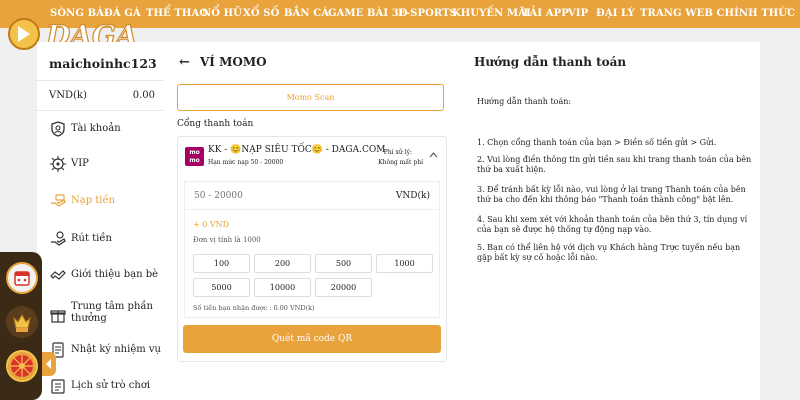  Describe the element at coordinates (491, 13) in the screenshot. I see `nav-item-promotions: KHUYẾN MÃI` at that location.